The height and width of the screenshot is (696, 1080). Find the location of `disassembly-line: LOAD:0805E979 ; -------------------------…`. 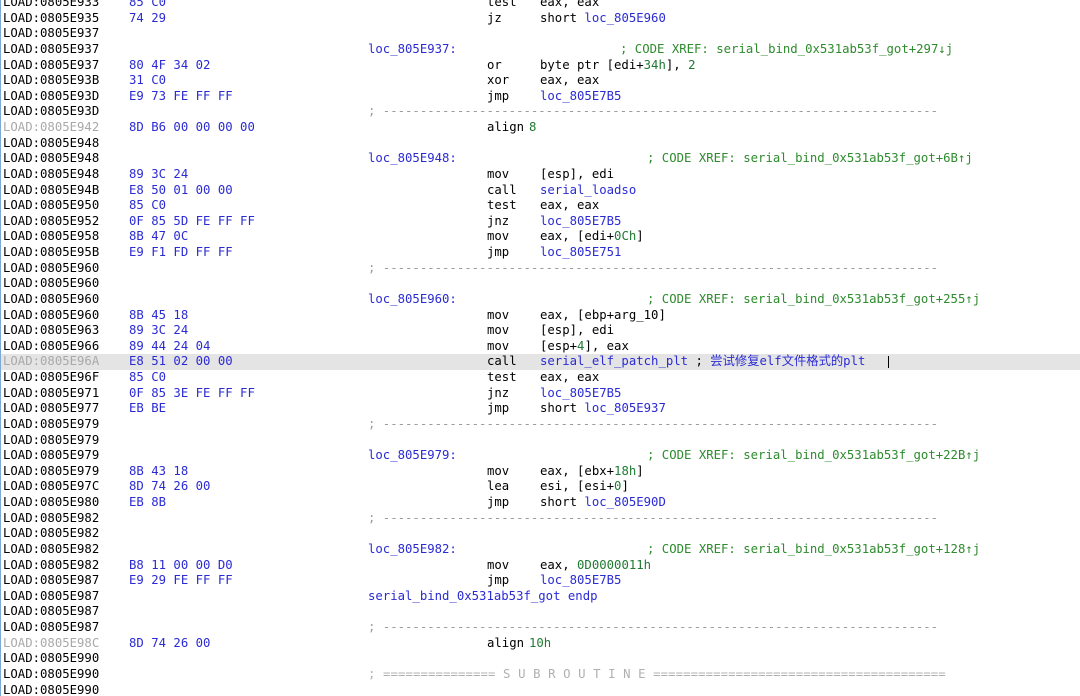

disassembly-line: LOAD:0805E979 ; -------------------------… is located at coordinates (540, 425).